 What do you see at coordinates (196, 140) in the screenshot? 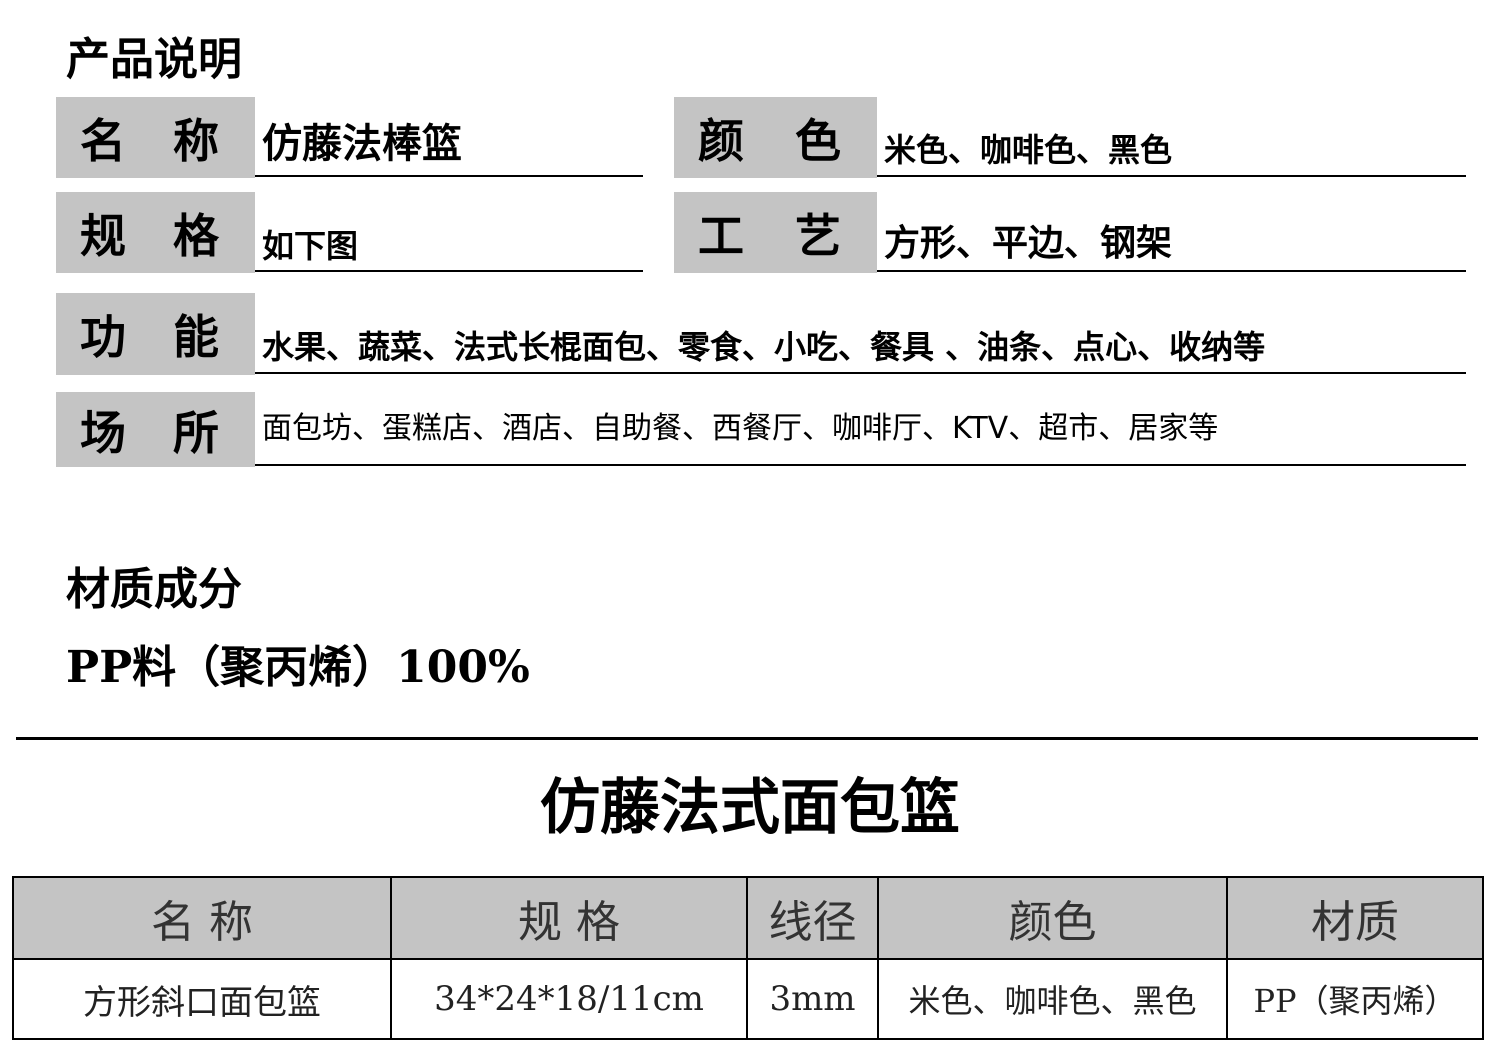
I see `label-char: 称` at bounding box center [196, 140].